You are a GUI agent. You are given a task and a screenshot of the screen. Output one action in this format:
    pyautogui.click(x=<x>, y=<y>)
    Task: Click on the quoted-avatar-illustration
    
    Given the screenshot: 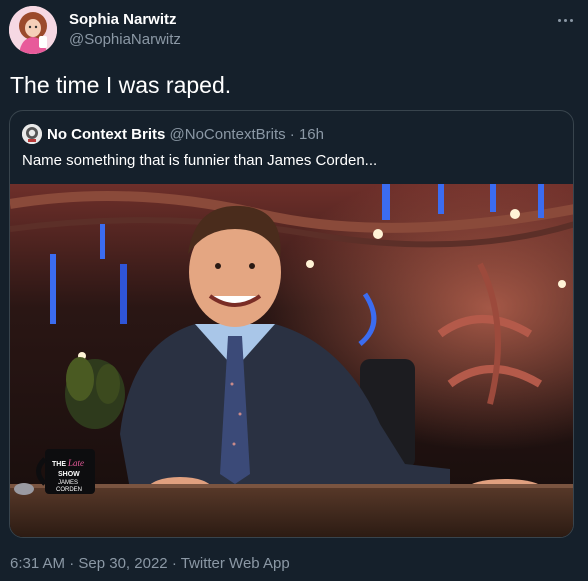 What is the action you would take?
    pyautogui.click(x=32, y=134)
    